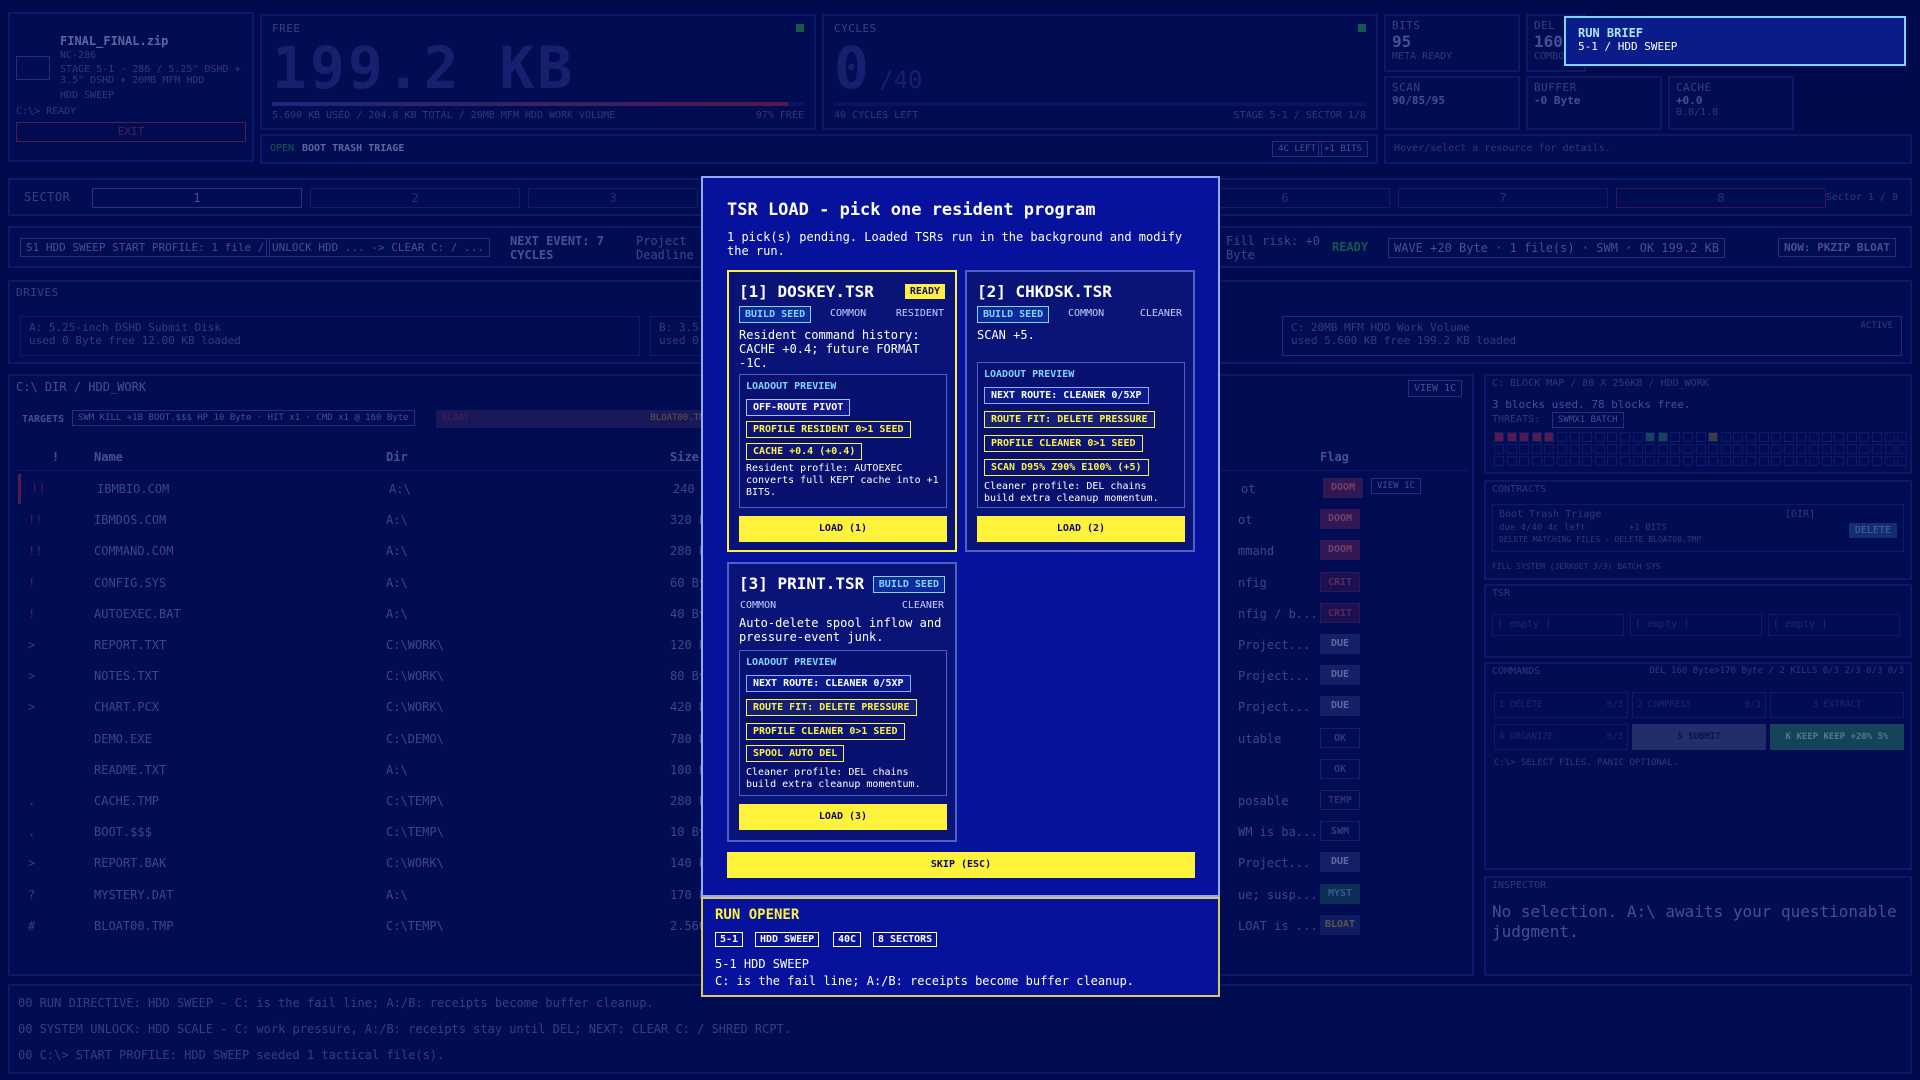 Image resolution: width=1920 pixels, height=1080 pixels. Describe the element at coordinates (1696, 625) in the screenshot. I see `tsr-slot-2: [ empty ]` at that location.